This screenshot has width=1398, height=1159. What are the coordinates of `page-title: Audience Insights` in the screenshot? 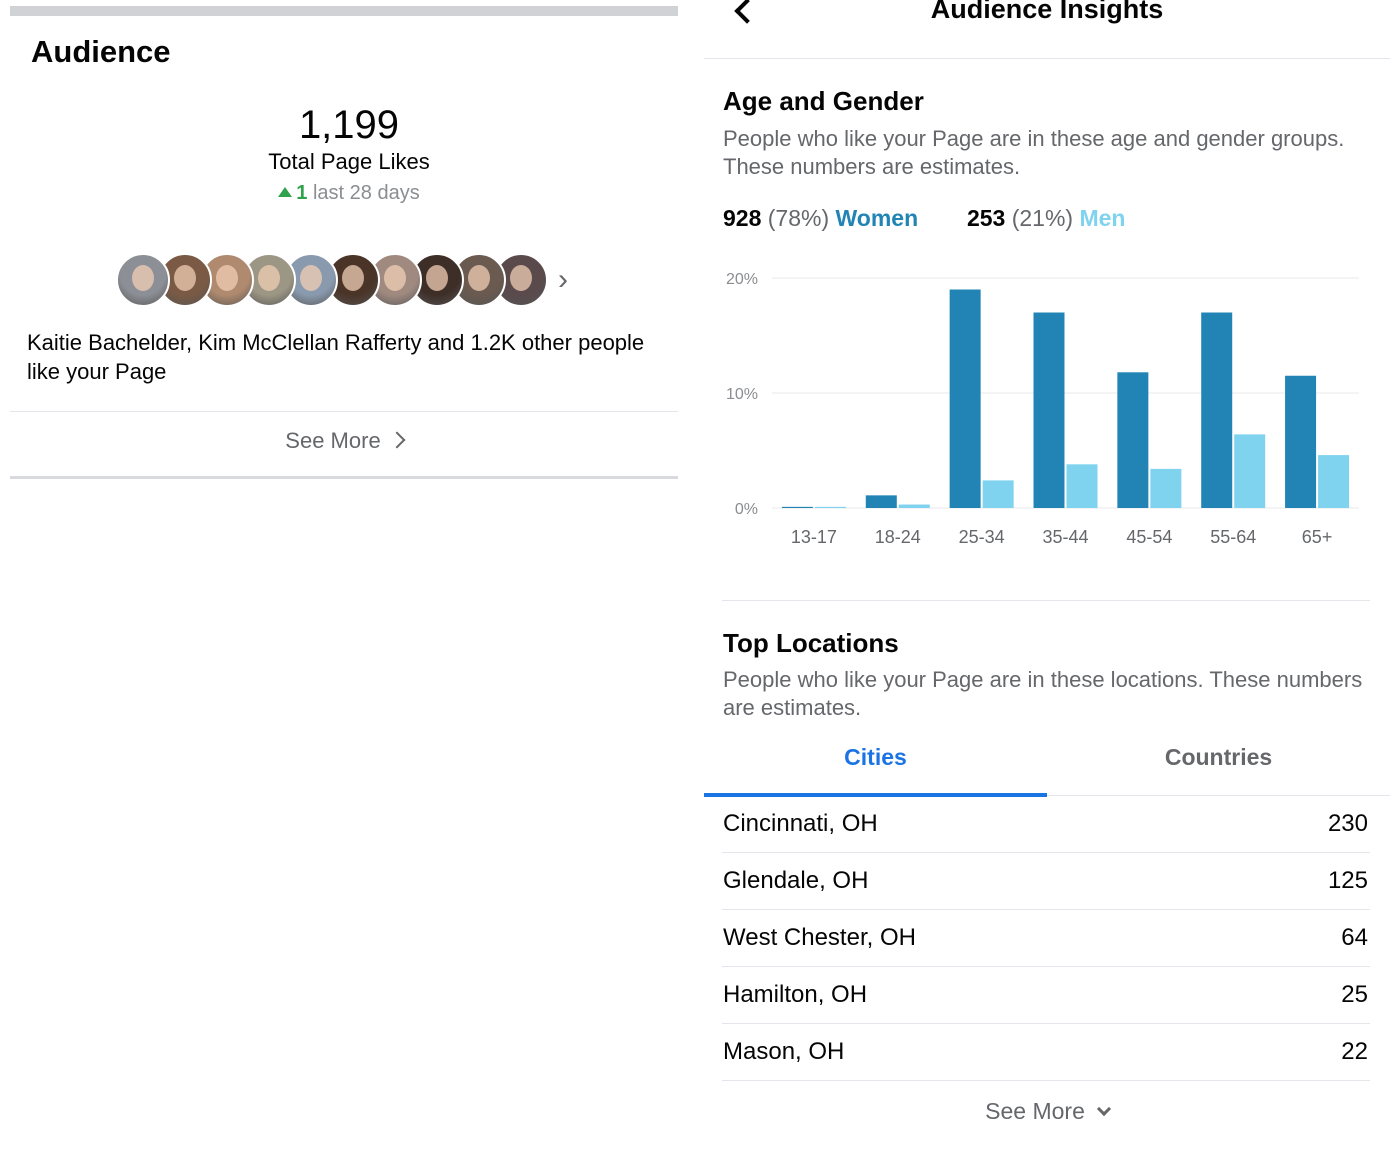 It's located at (1047, 12).